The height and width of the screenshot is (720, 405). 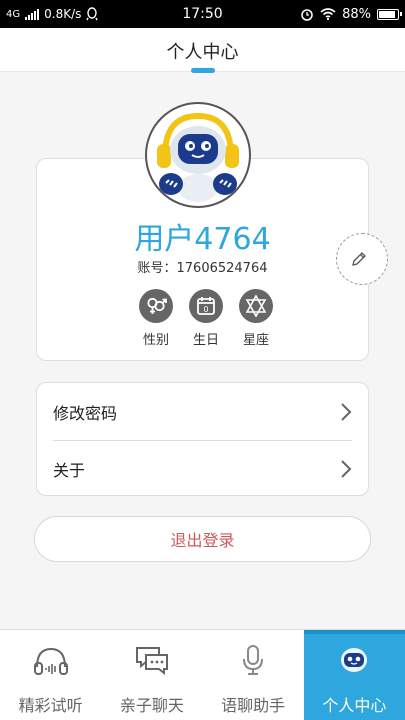 What do you see at coordinates (255, 340) in the screenshot?
I see `attribute-zodiac-label: 星座` at bounding box center [255, 340].